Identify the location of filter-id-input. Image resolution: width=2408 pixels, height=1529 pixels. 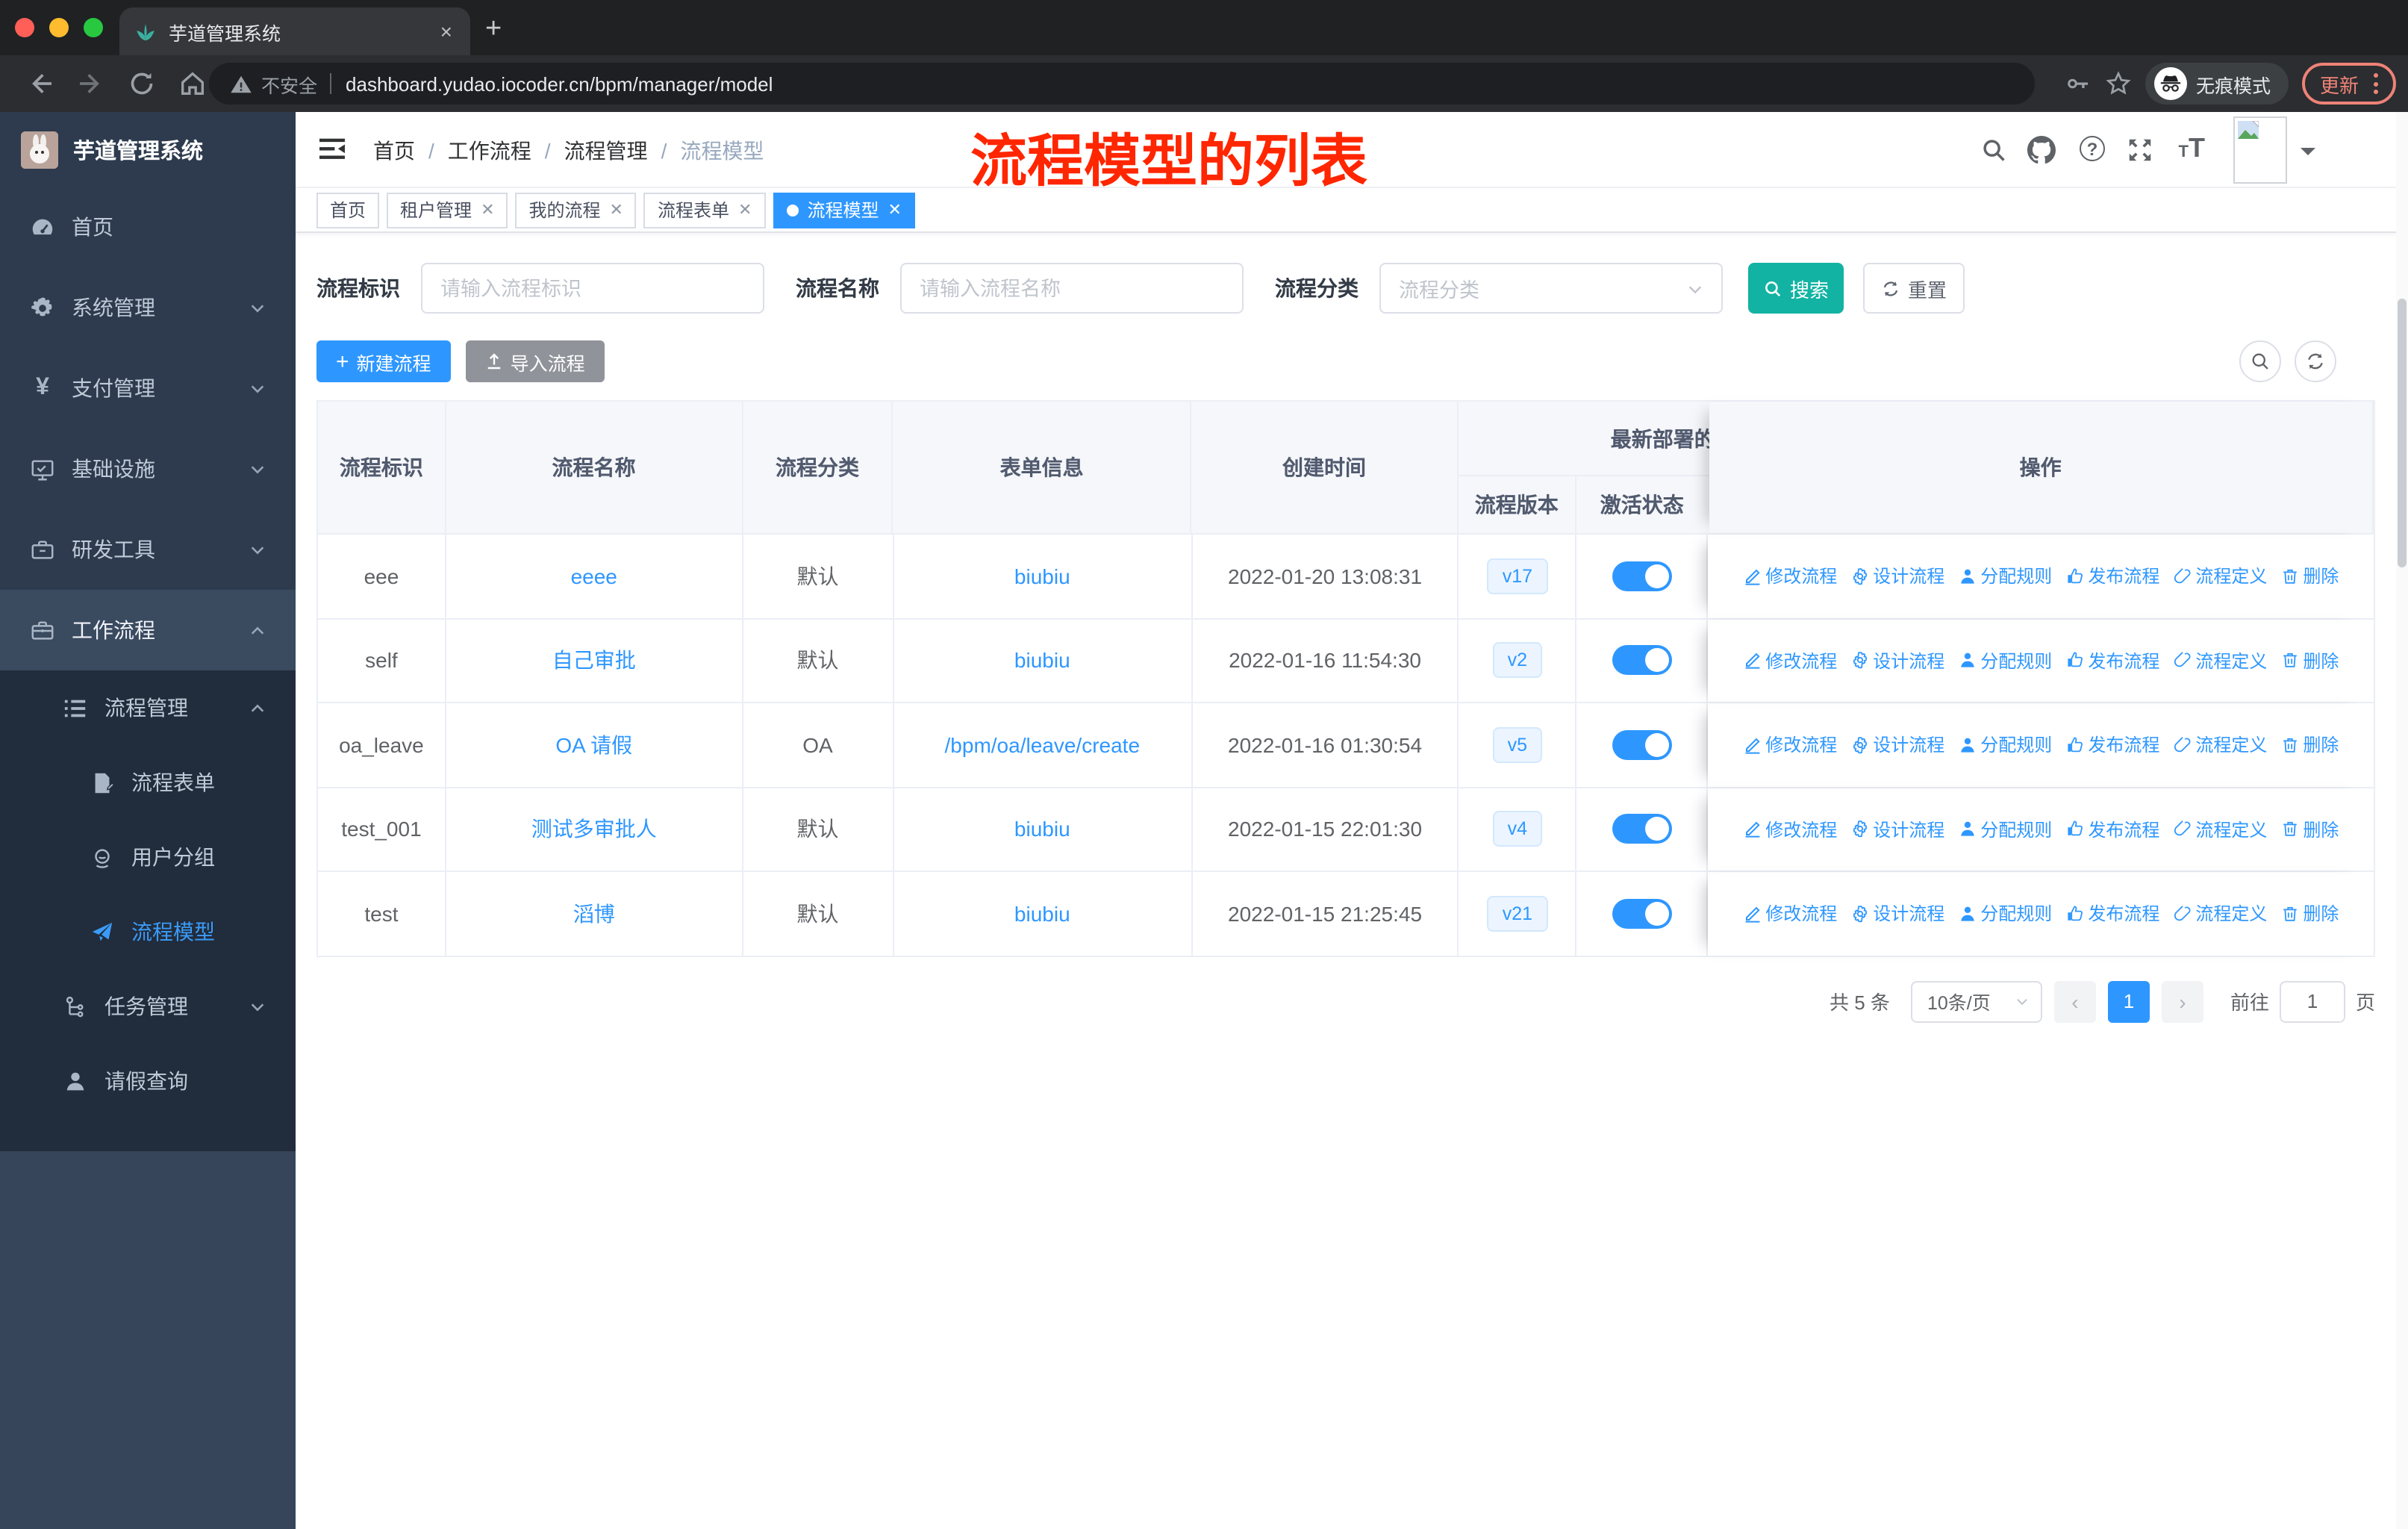
(592, 289).